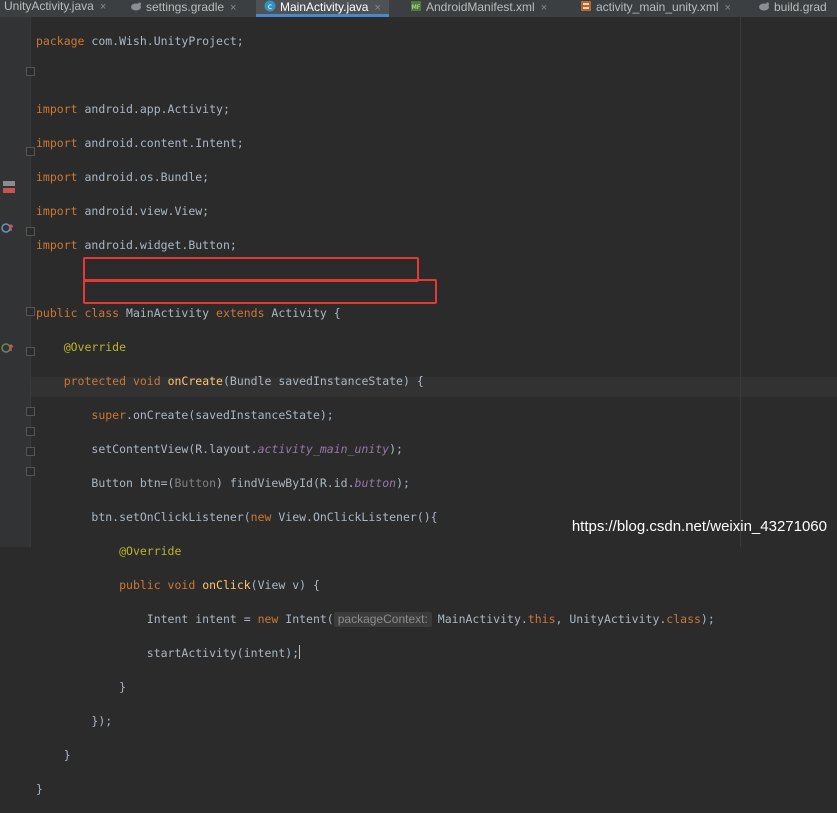 Image resolution: width=837 pixels, height=813 pixels. I want to click on layout-xml-icon, so click(586, 6).